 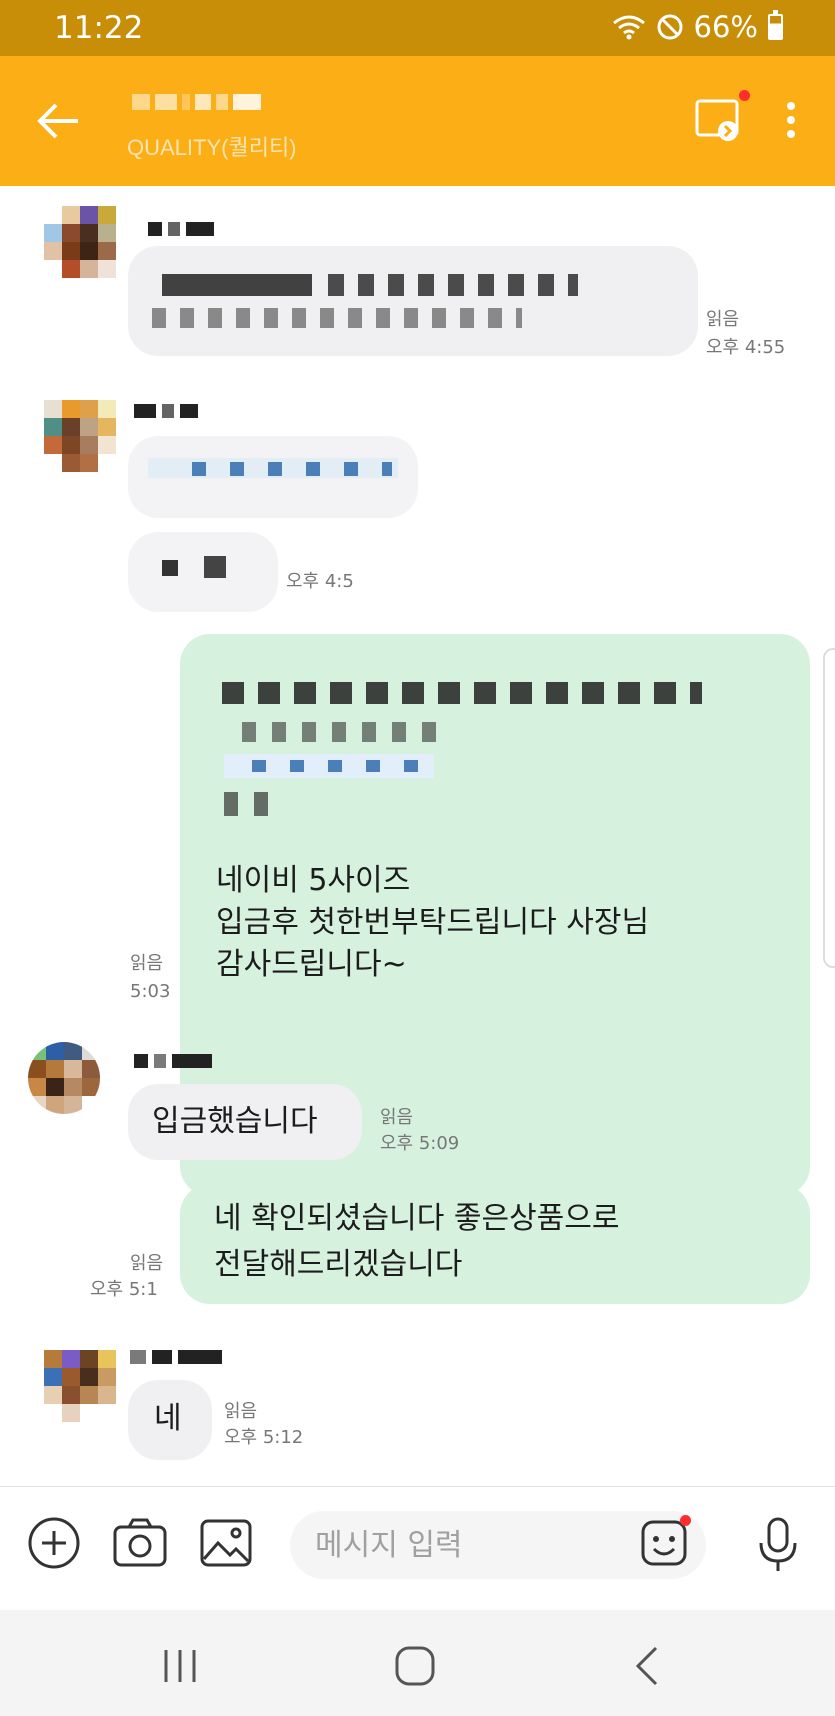 I want to click on camera-icon, so click(x=140, y=1543).